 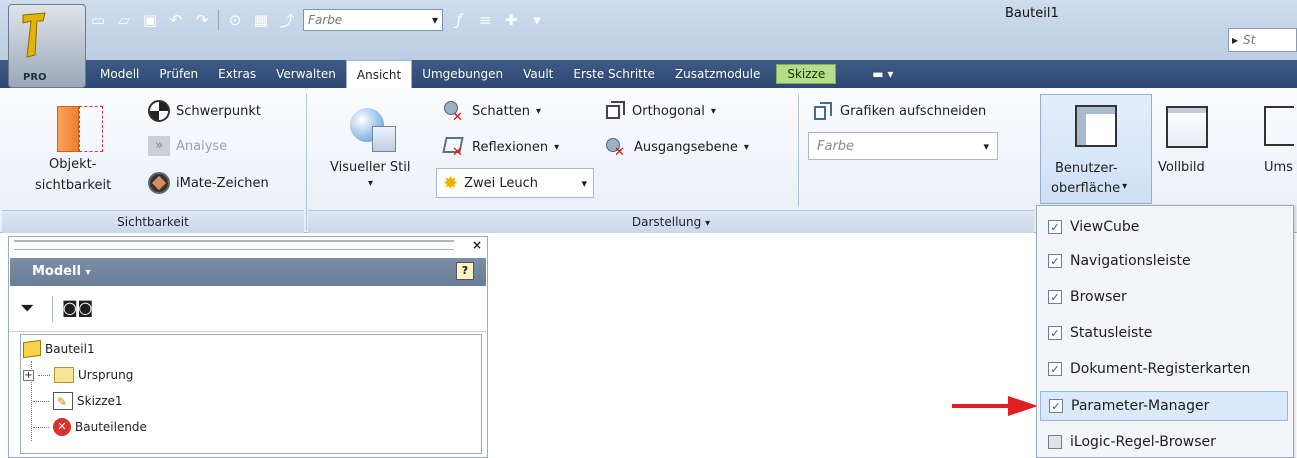 I want to click on farbe-value: Farbe, so click(x=836, y=146).